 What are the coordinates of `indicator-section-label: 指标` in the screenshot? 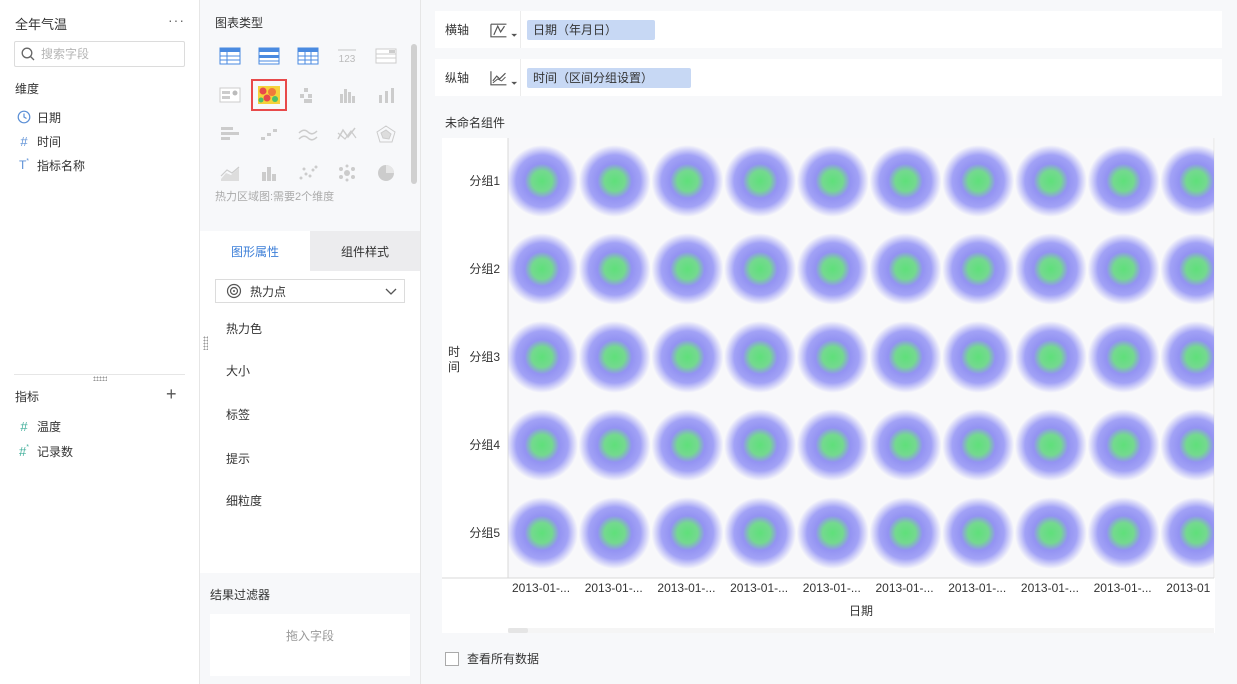 It's located at (27, 397).